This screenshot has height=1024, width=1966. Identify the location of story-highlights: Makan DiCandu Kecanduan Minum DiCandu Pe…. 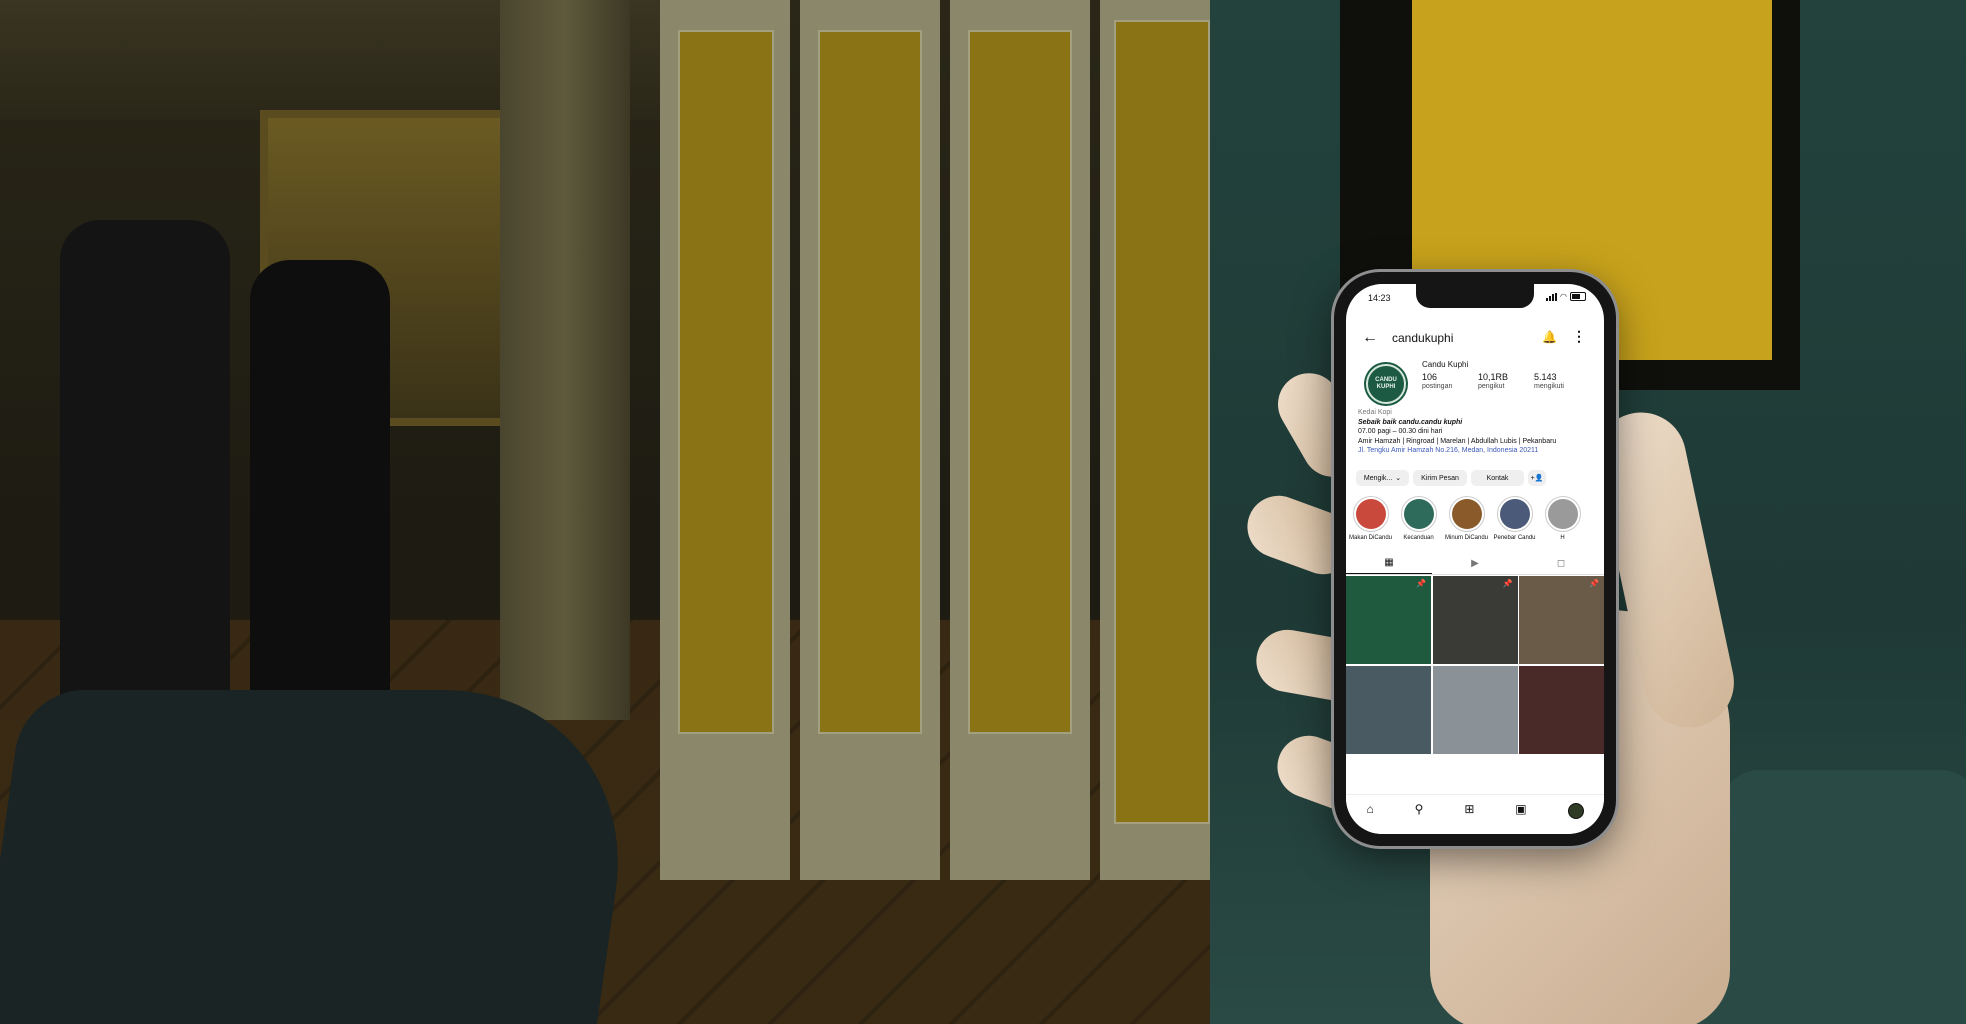
(1476, 521).